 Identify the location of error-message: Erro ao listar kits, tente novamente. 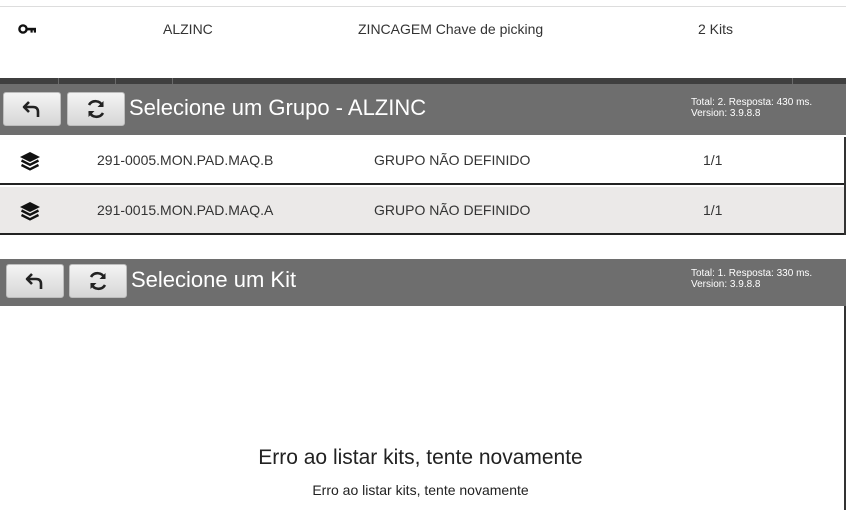
(420, 490).